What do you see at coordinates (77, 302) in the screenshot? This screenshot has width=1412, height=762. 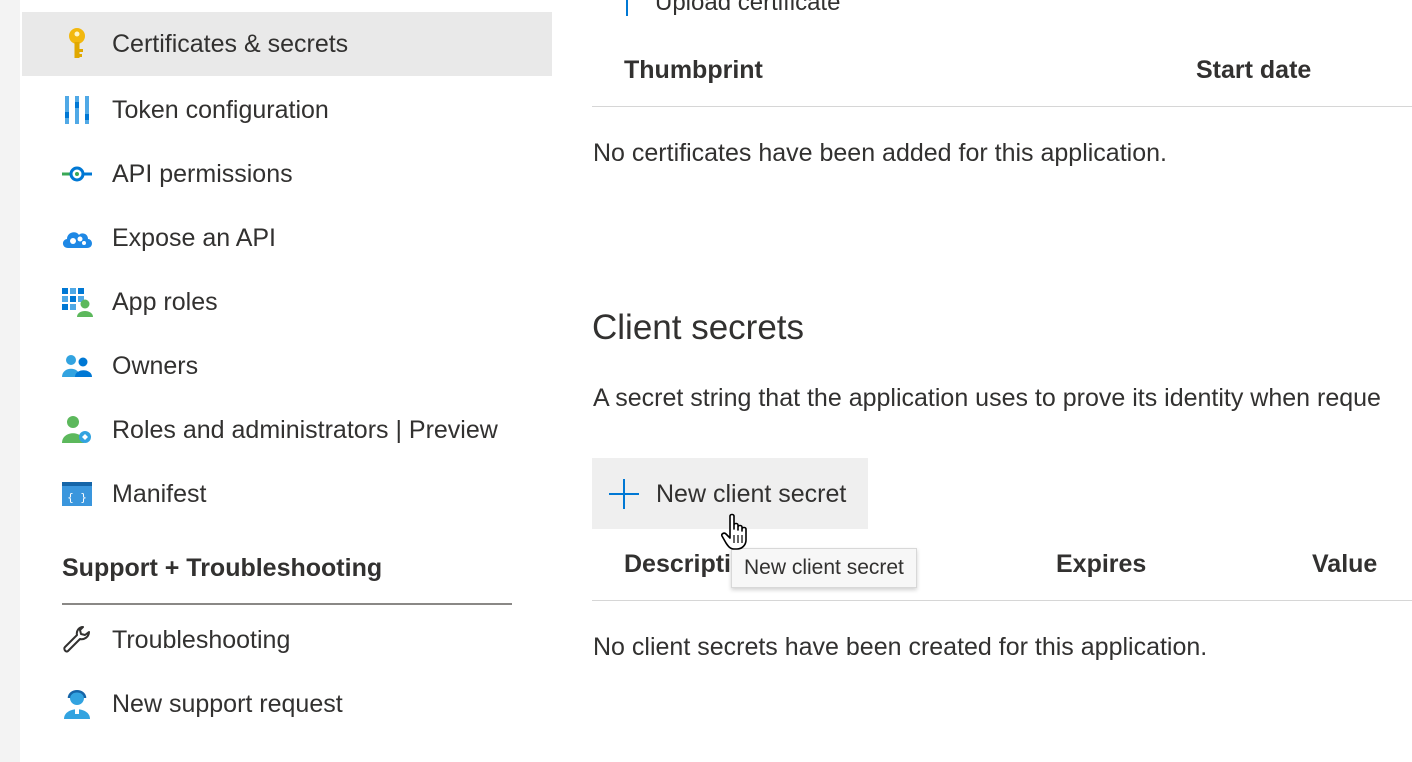 I see `app-roles-icon` at bounding box center [77, 302].